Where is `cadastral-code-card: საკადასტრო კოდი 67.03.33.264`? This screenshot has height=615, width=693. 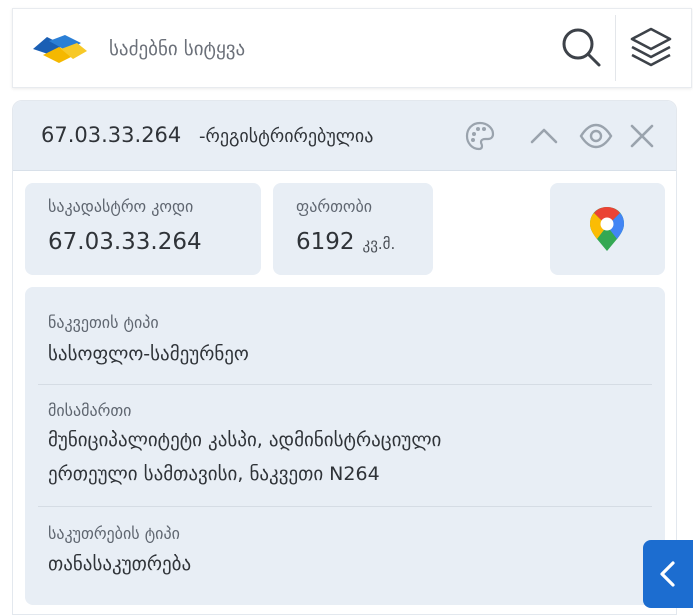 cadastral-code-card: საკადასტრო კოდი 67.03.33.264 is located at coordinates (143, 229).